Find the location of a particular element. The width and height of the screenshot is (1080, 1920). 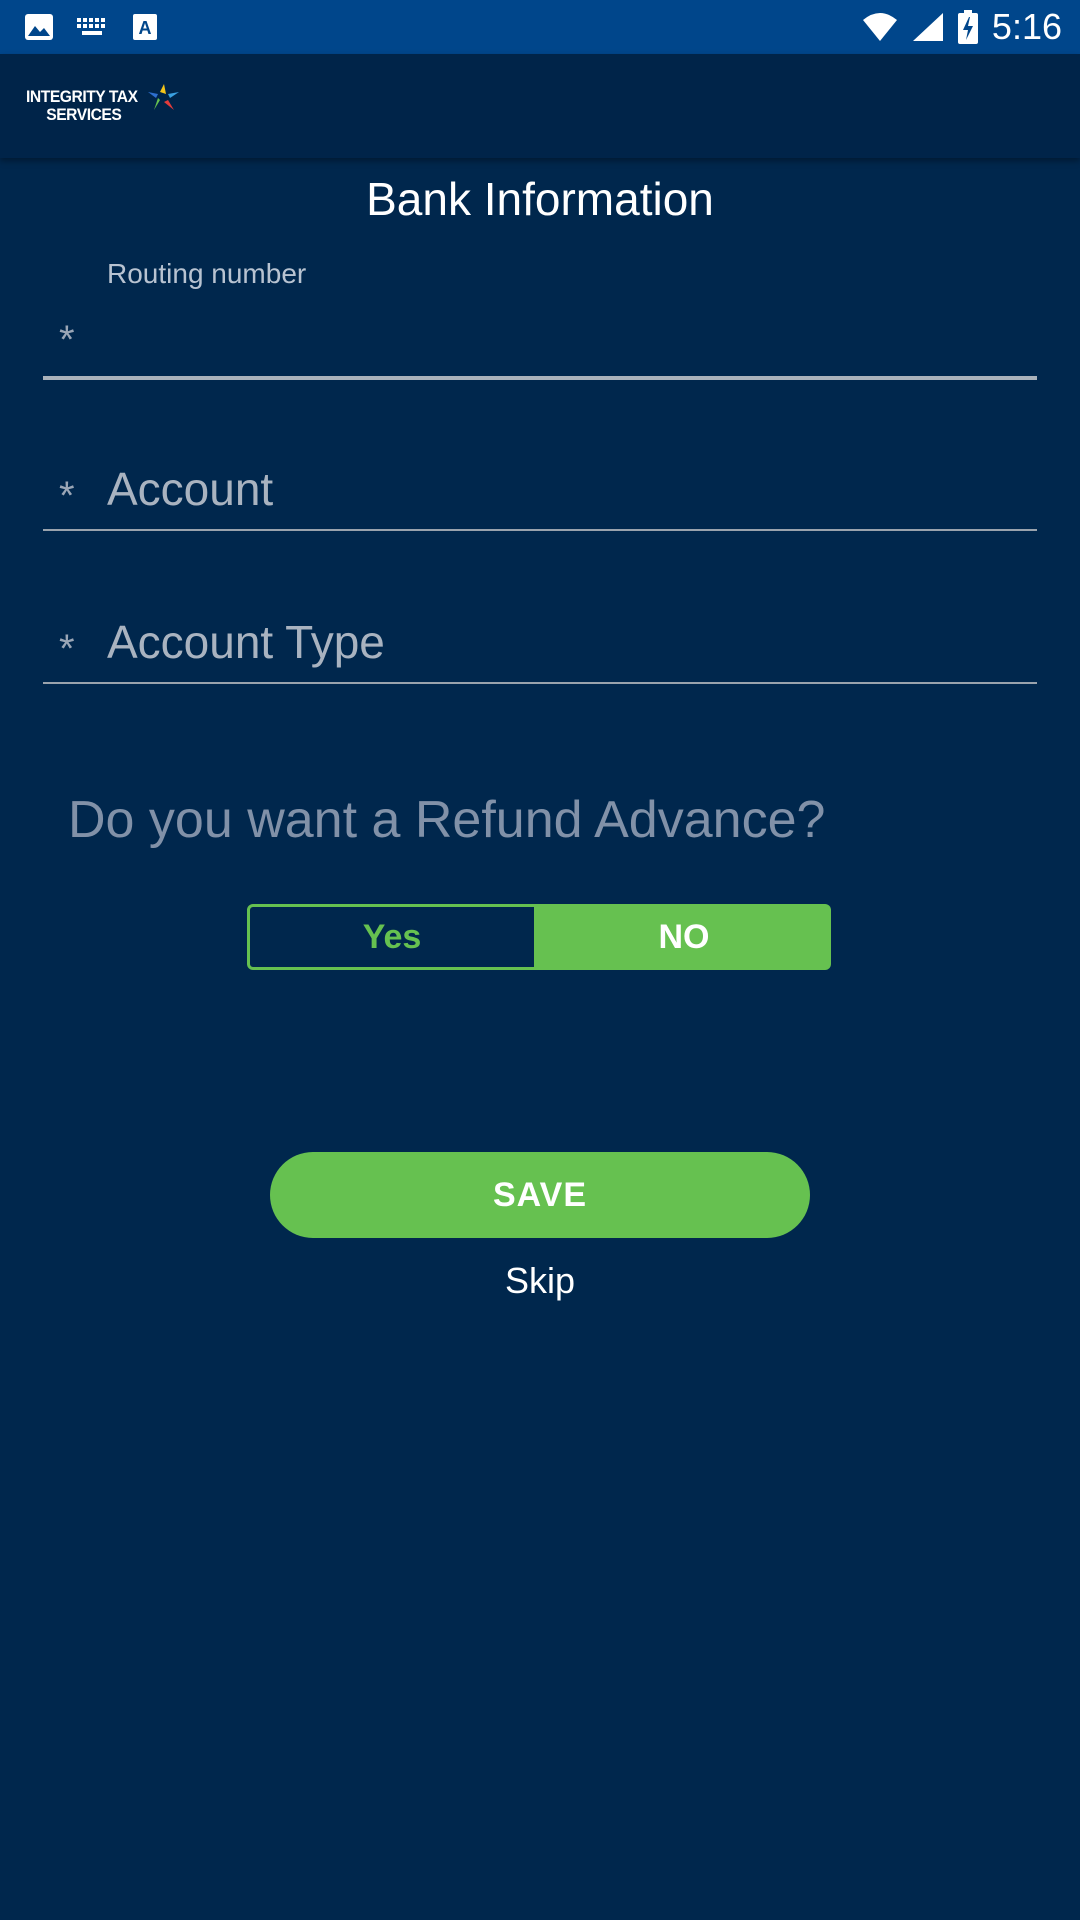

logo-line1: INTEGRITY TAX is located at coordinates (82, 96).